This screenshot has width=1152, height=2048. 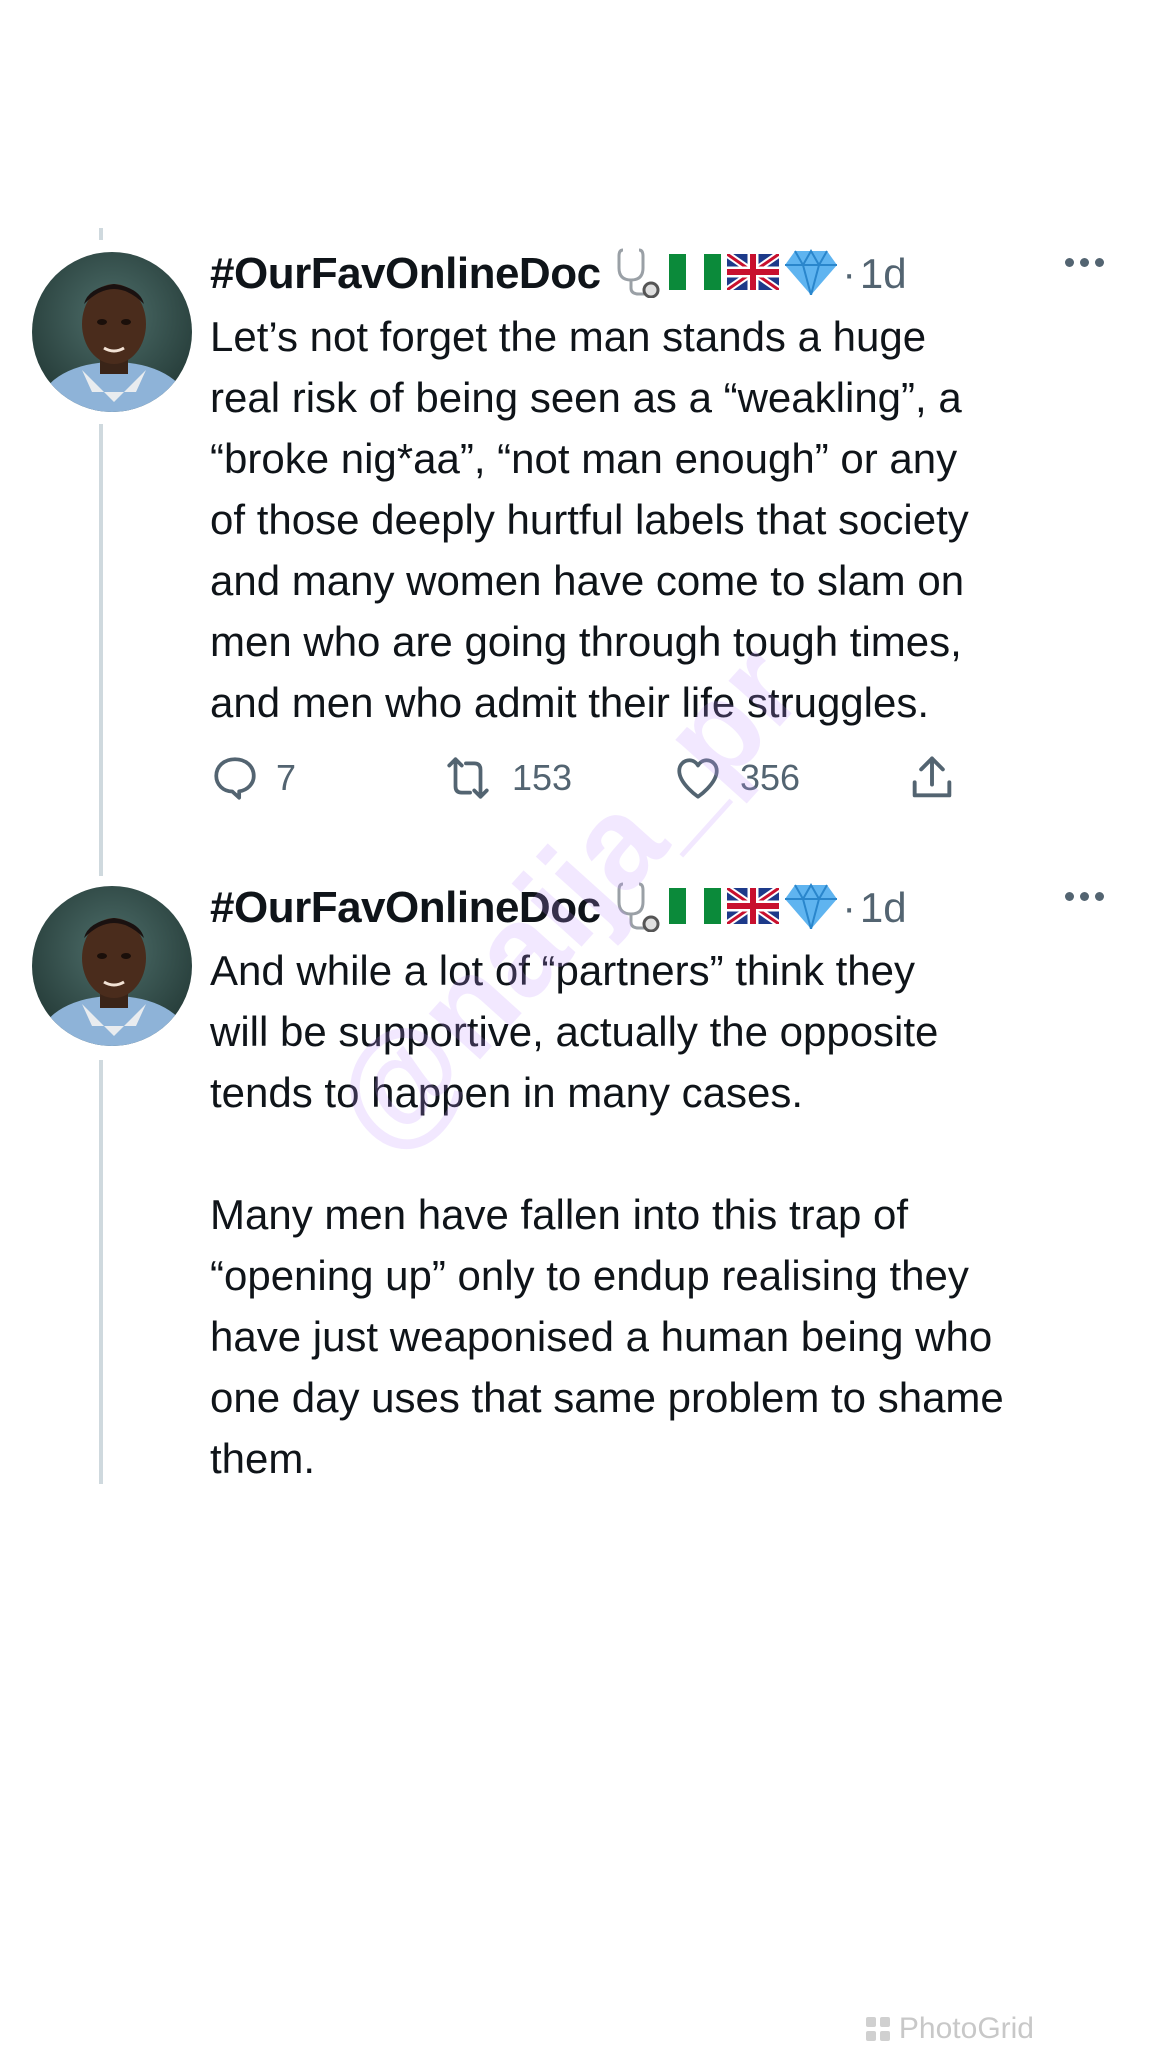 I want to click on photogrid-logo-icon, so click(x=877, y=2029).